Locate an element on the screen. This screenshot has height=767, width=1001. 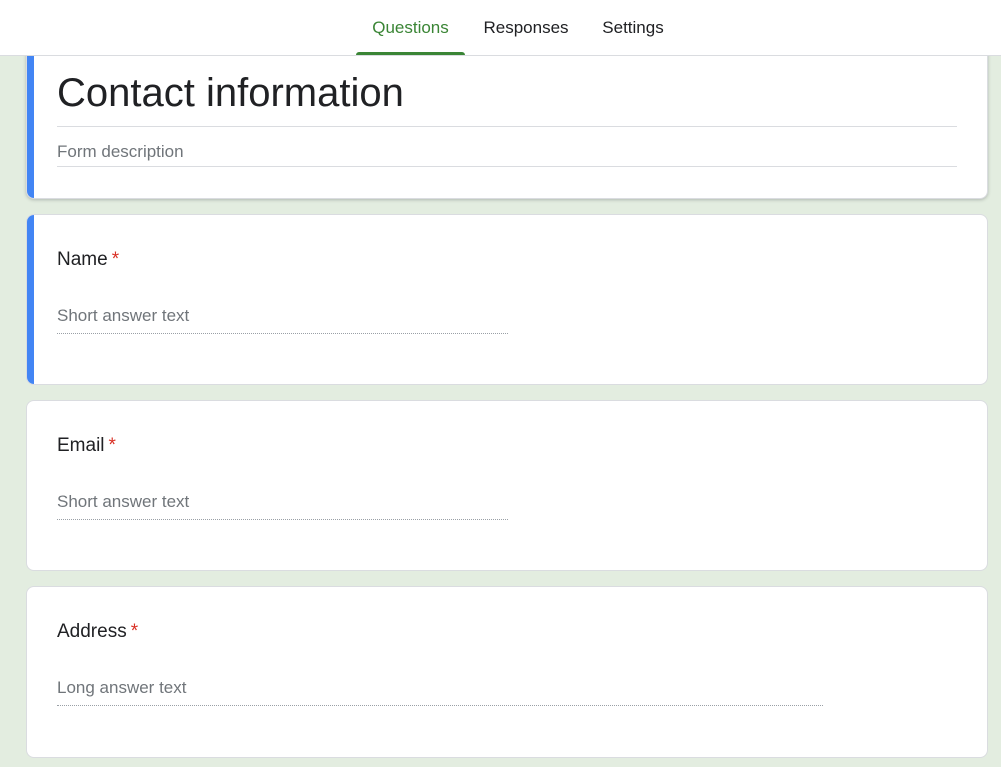
question-label: Name is located at coordinates (82, 259).